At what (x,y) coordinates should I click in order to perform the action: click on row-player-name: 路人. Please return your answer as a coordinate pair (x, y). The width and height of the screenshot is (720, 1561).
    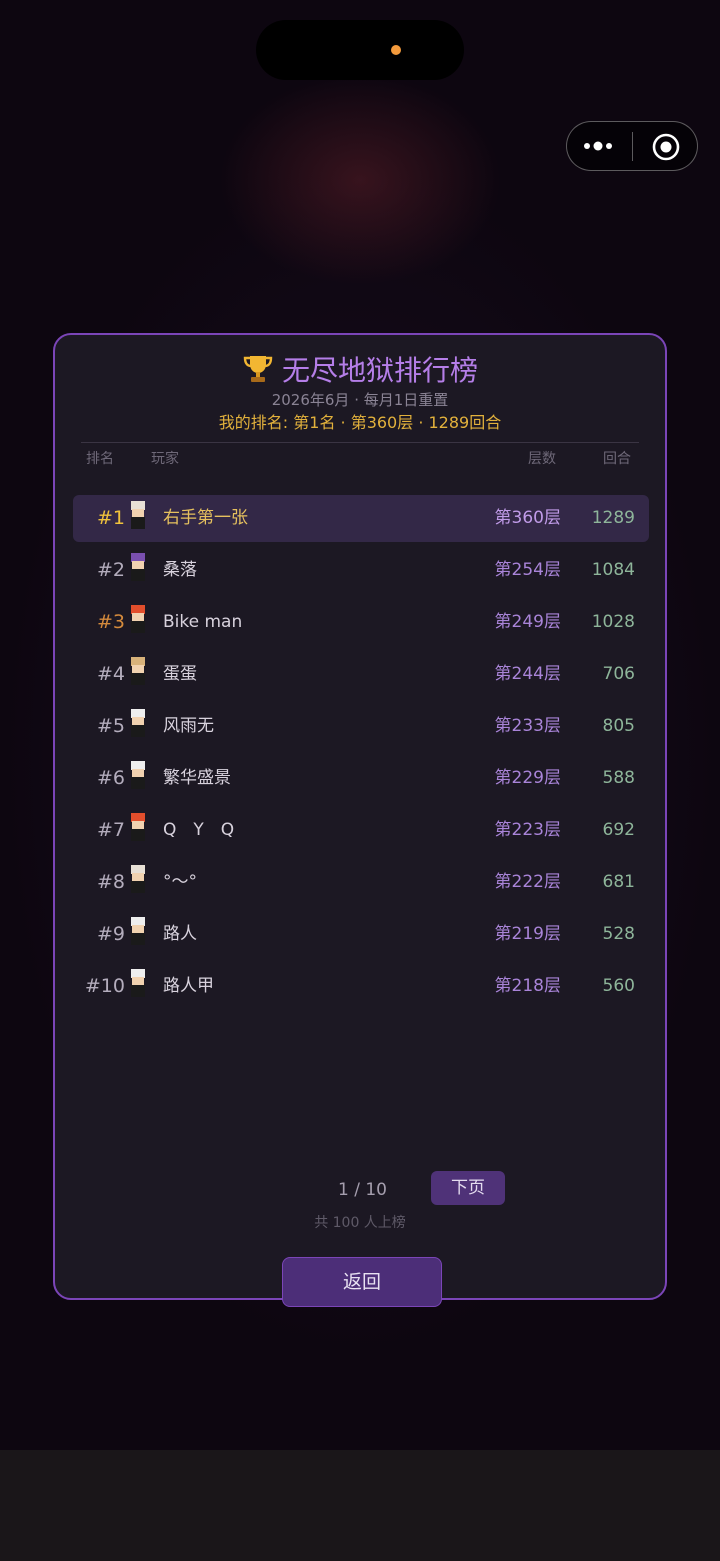
    Looking at the image, I should click on (180, 934).